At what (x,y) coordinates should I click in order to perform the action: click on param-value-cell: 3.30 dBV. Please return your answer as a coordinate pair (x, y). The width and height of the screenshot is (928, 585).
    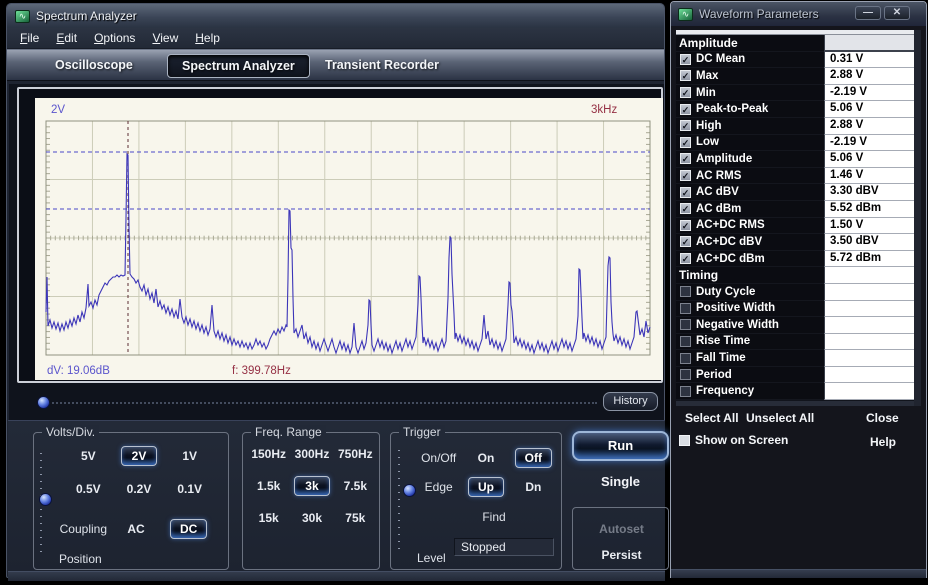
    Looking at the image, I should click on (869, 192).